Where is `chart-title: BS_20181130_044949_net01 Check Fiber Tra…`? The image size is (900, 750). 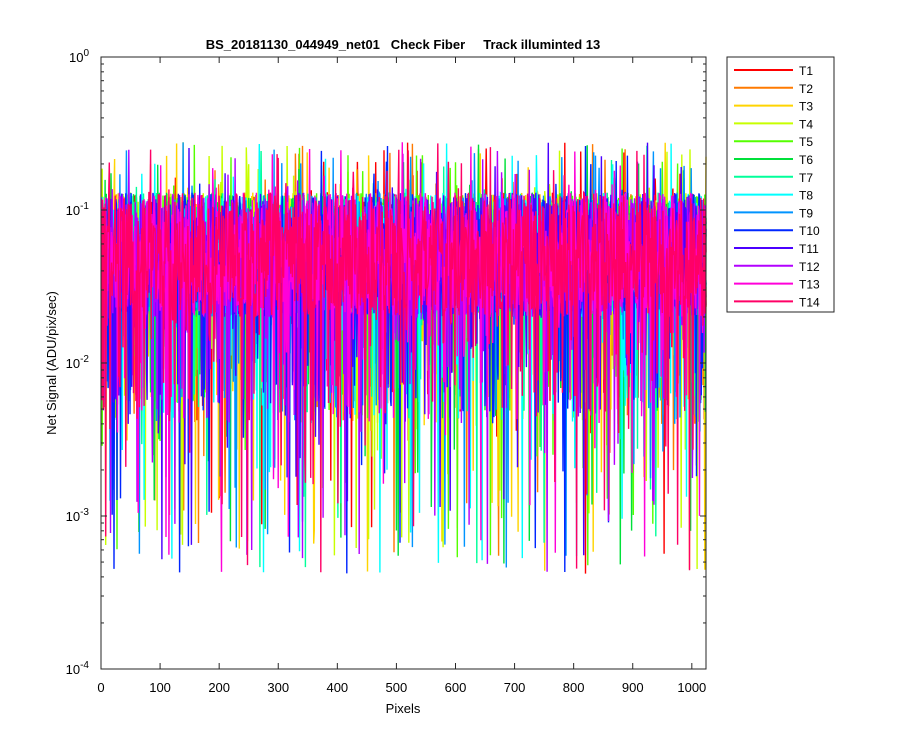 chart-title: BS_20181130_044949_net01 Check Fiber Tra… is located at coordinates (403, 44).